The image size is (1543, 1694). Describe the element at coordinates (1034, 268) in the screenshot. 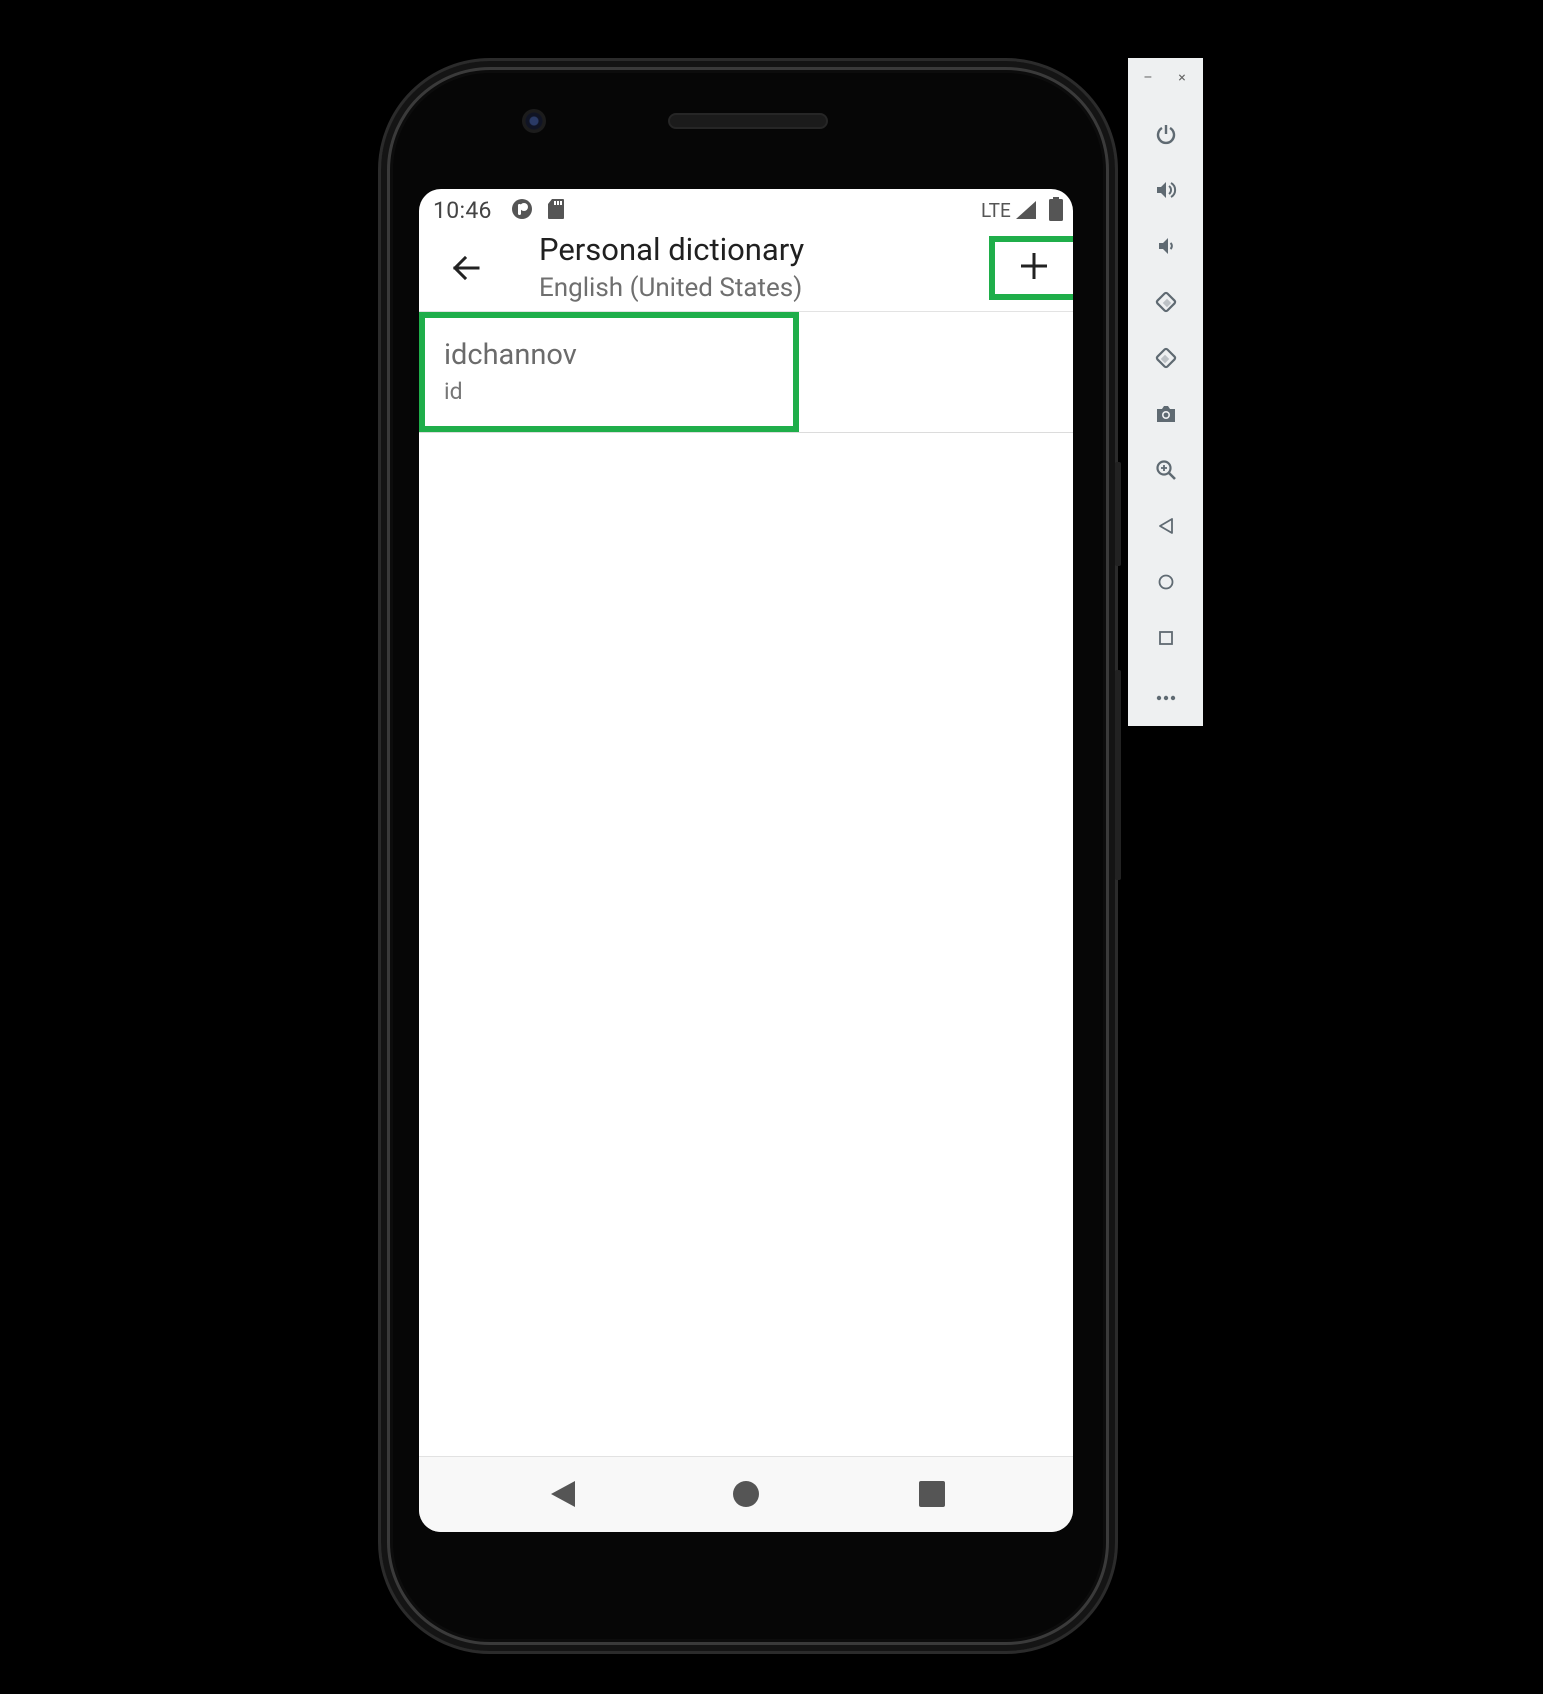

I see `plus-icon` at that location.